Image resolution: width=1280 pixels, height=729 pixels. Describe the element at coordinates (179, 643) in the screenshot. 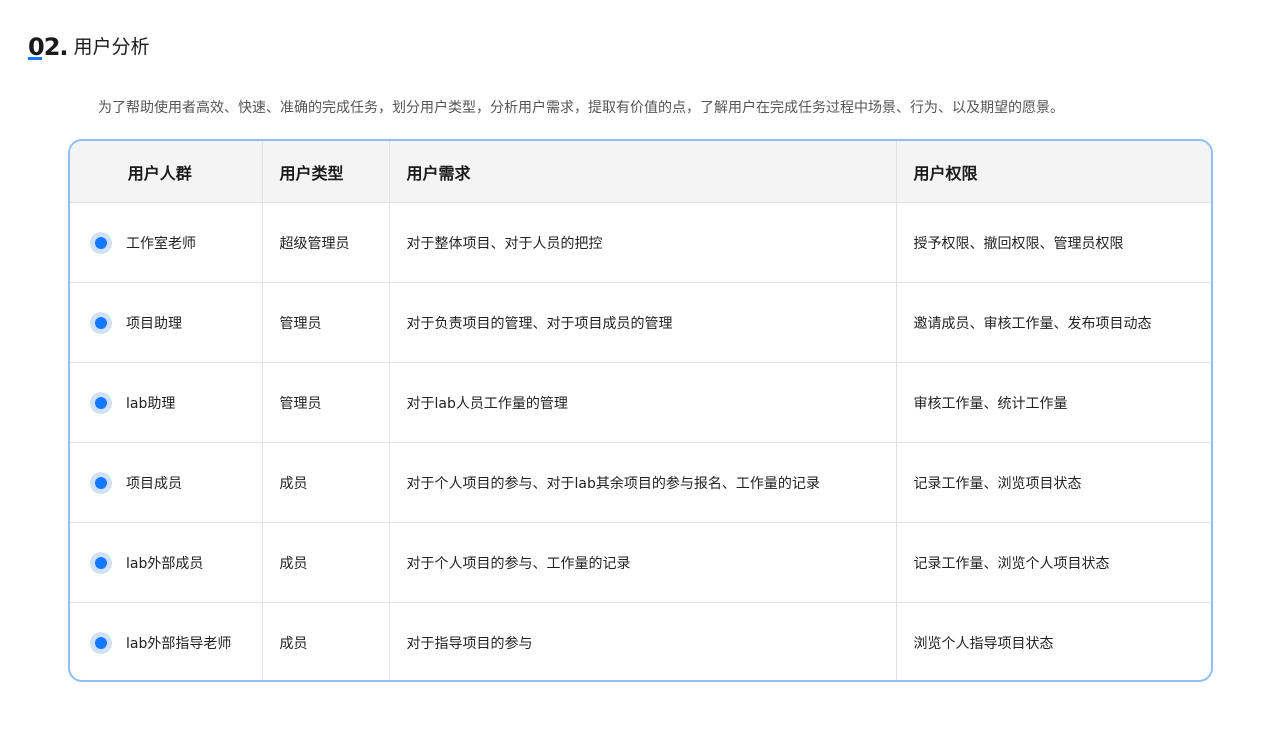

I see `user-group-label: lab外部指导老师` at that location.